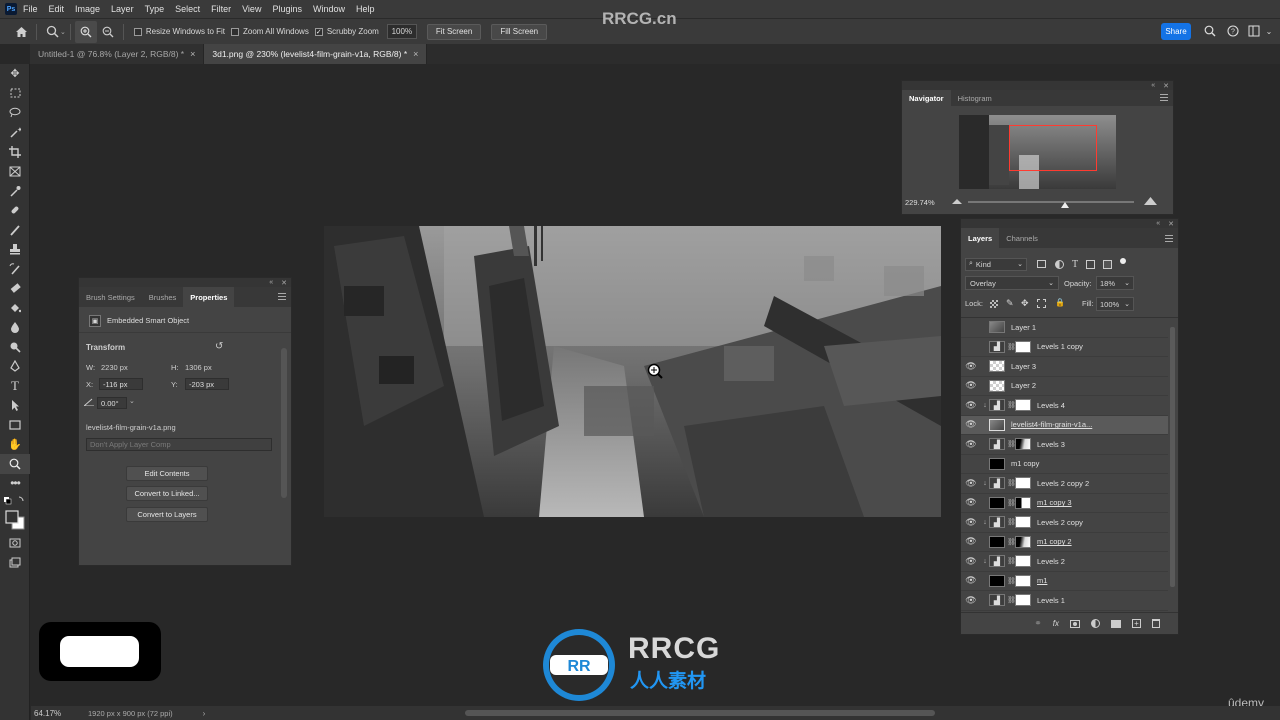 The height and width of the screenshot is (720, 1280). I want to click on lock-transparency-icon, so click(994, 304).